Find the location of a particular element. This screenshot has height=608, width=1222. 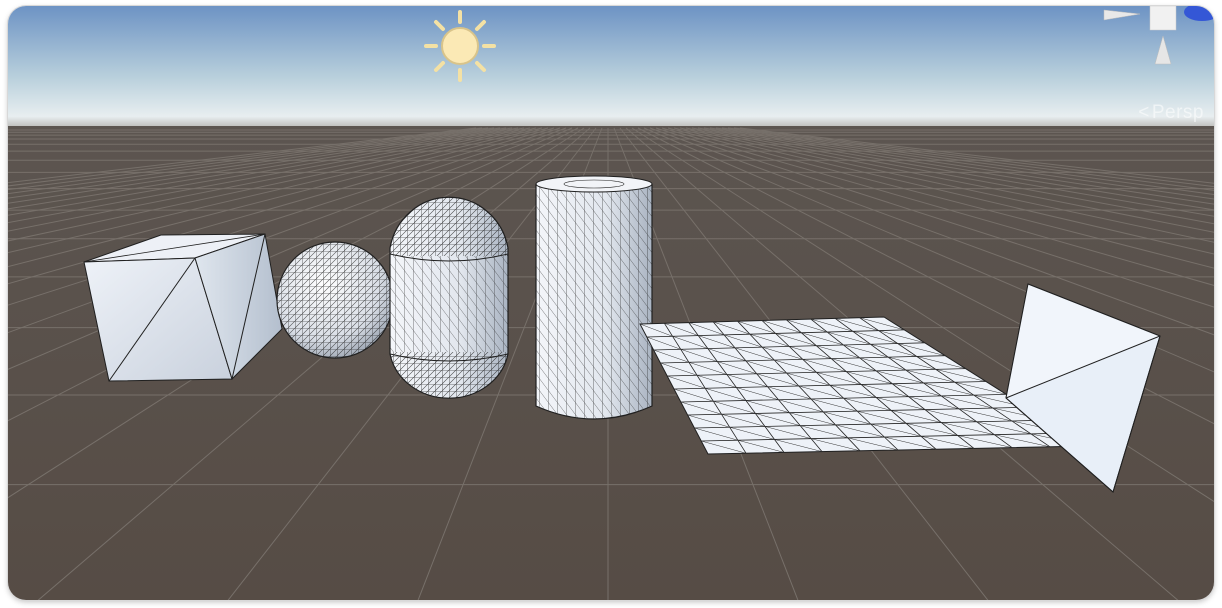

cylinder-mesh is located at coordinates (594, 302).